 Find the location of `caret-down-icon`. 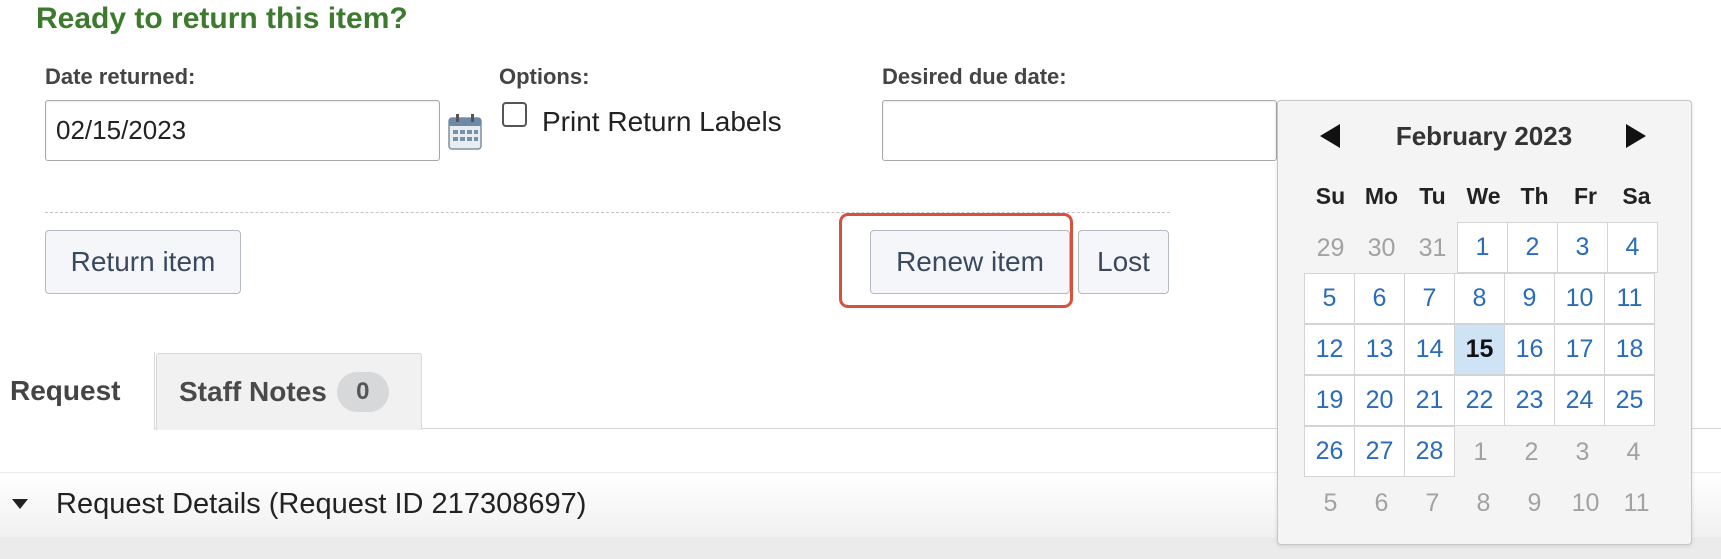

caret-down-icon is located at coordinates (20, 504).